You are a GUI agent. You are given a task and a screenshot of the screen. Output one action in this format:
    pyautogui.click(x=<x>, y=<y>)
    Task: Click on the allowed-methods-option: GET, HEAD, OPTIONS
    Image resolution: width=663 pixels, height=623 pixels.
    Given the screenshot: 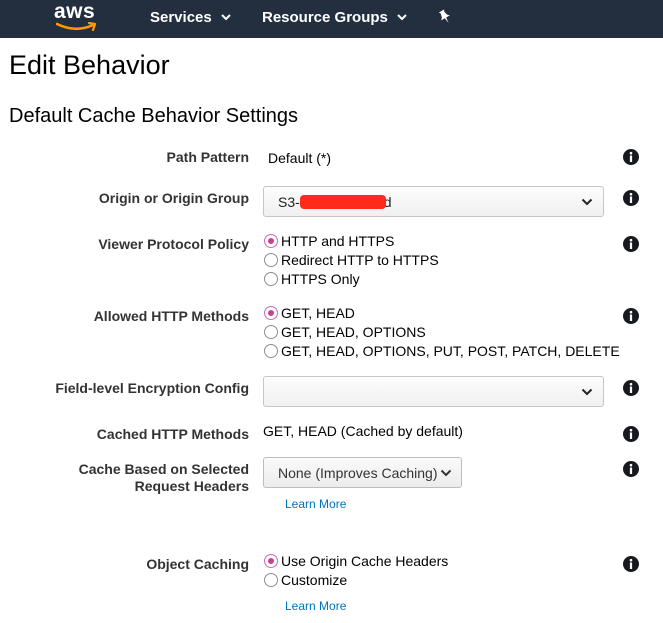 What is the action you would take?
    pyautogui.click(x=345, y=332)
    